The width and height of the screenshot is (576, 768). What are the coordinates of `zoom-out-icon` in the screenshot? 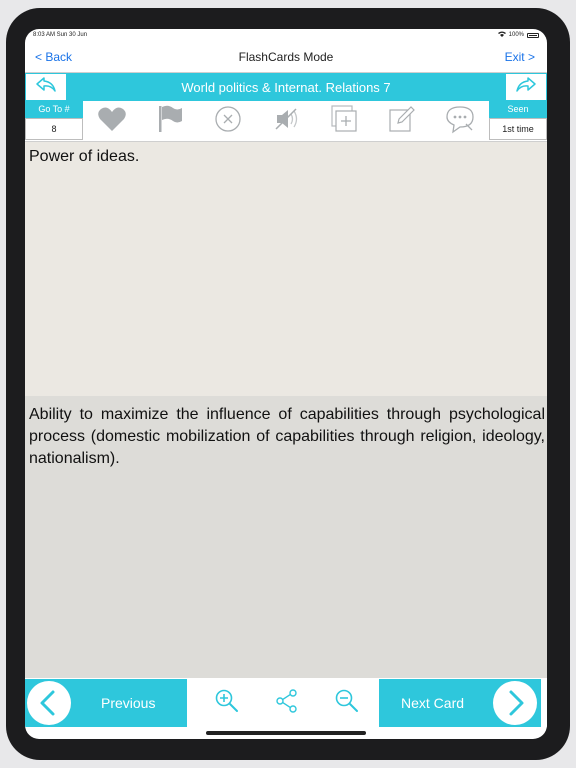 It's located at (347, 703).